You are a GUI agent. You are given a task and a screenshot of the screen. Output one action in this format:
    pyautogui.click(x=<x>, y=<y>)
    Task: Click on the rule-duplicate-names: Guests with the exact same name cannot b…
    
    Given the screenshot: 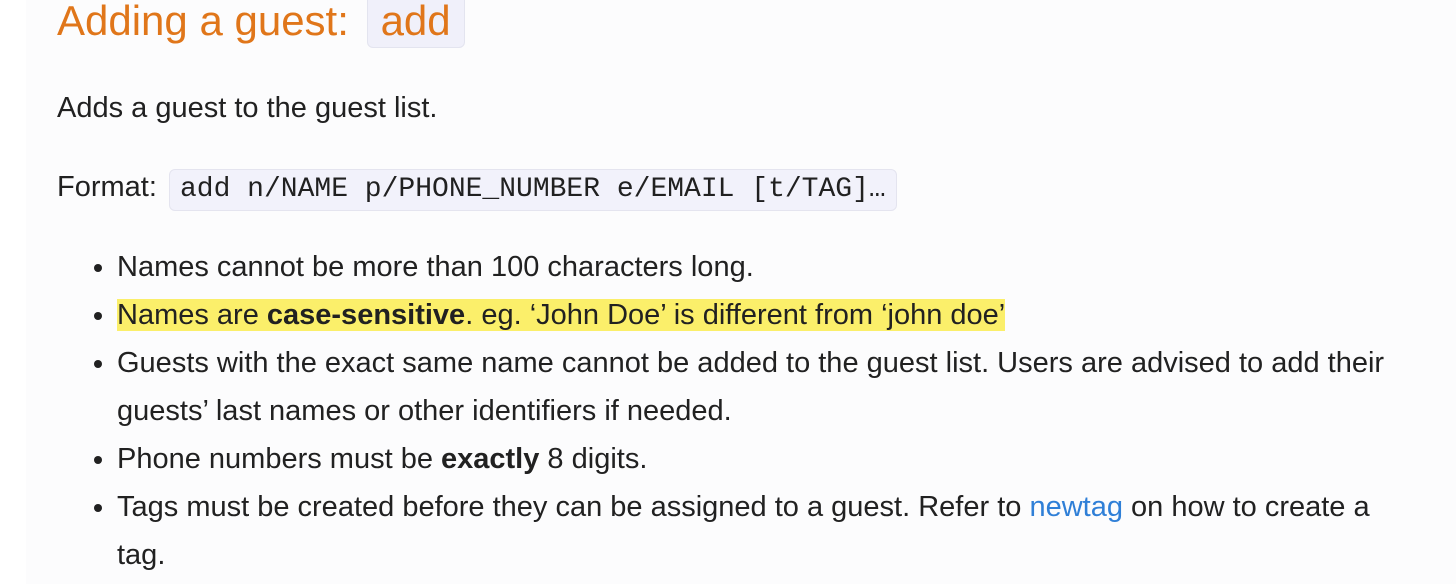 What is the action you would take?
    pyautogui.click(x=767, y=387)
    